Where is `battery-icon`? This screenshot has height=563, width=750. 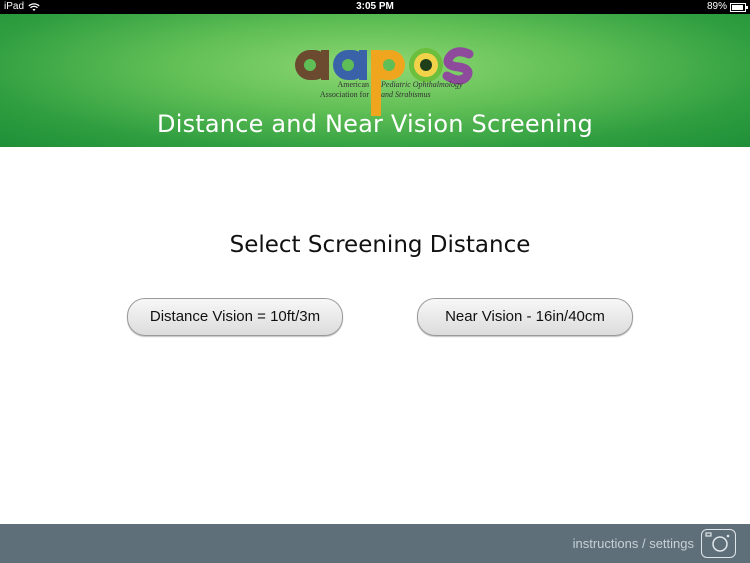 battery-icon is located at coordinates (739, 7).